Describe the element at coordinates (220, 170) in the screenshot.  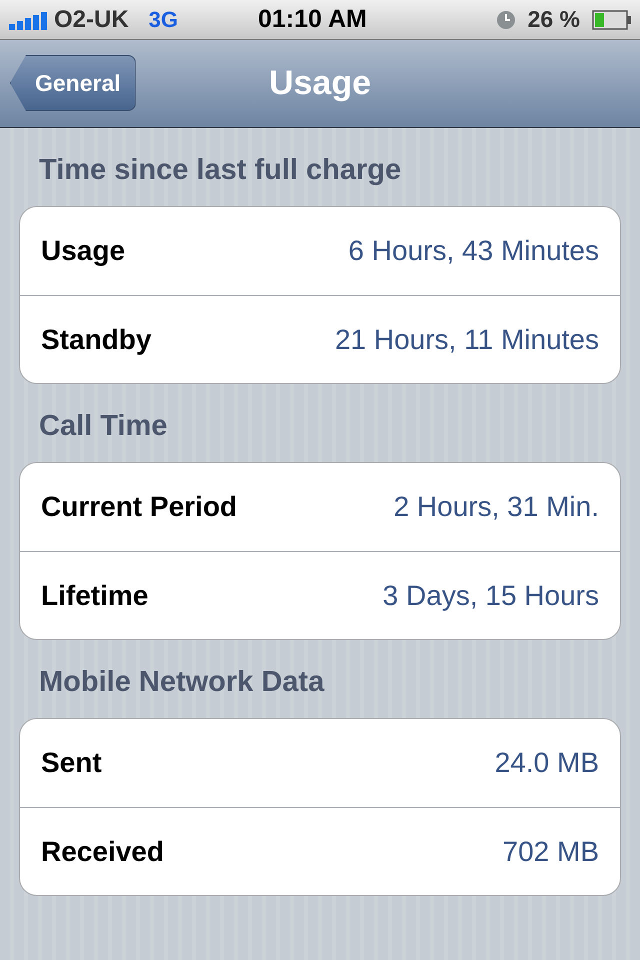
I see `section-header: Time since last full charge` at that location.